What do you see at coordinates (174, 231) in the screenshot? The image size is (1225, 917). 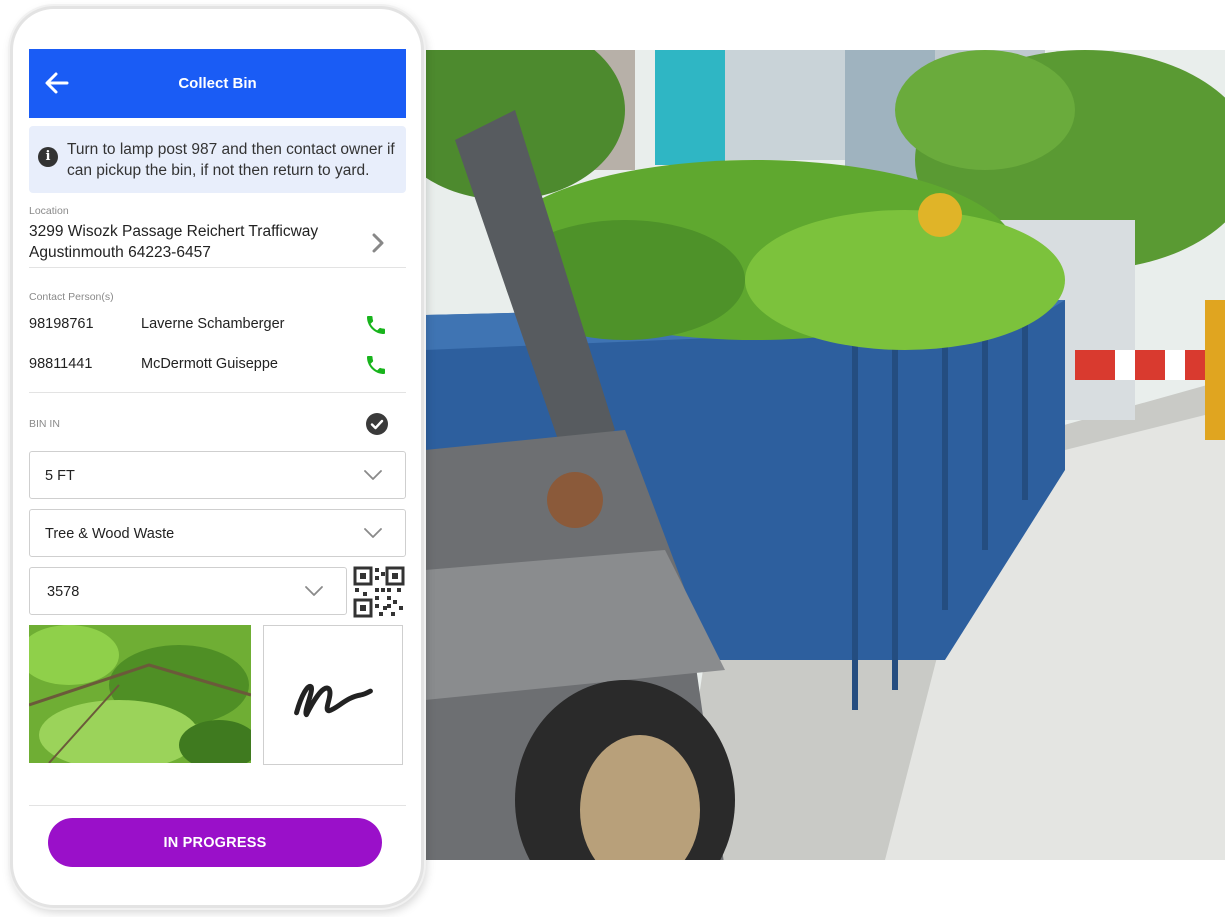 I see `location-address-line1: 3299 Wisozk Passage Reichert Trafficway` at bounding box center [174, 231].